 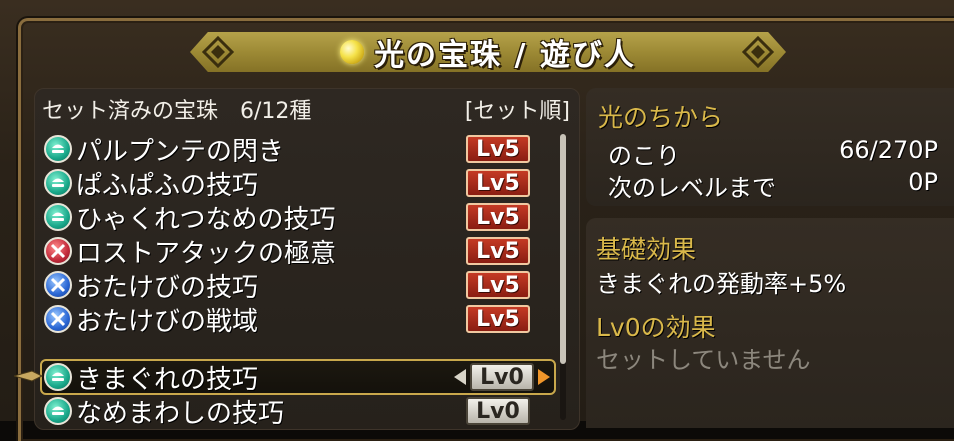 What do you see at coordinates (298, 183) in the screenshot?
I see `list-item: ぱふぱふの技巧 Lv5` at bounding box center [298, 183].